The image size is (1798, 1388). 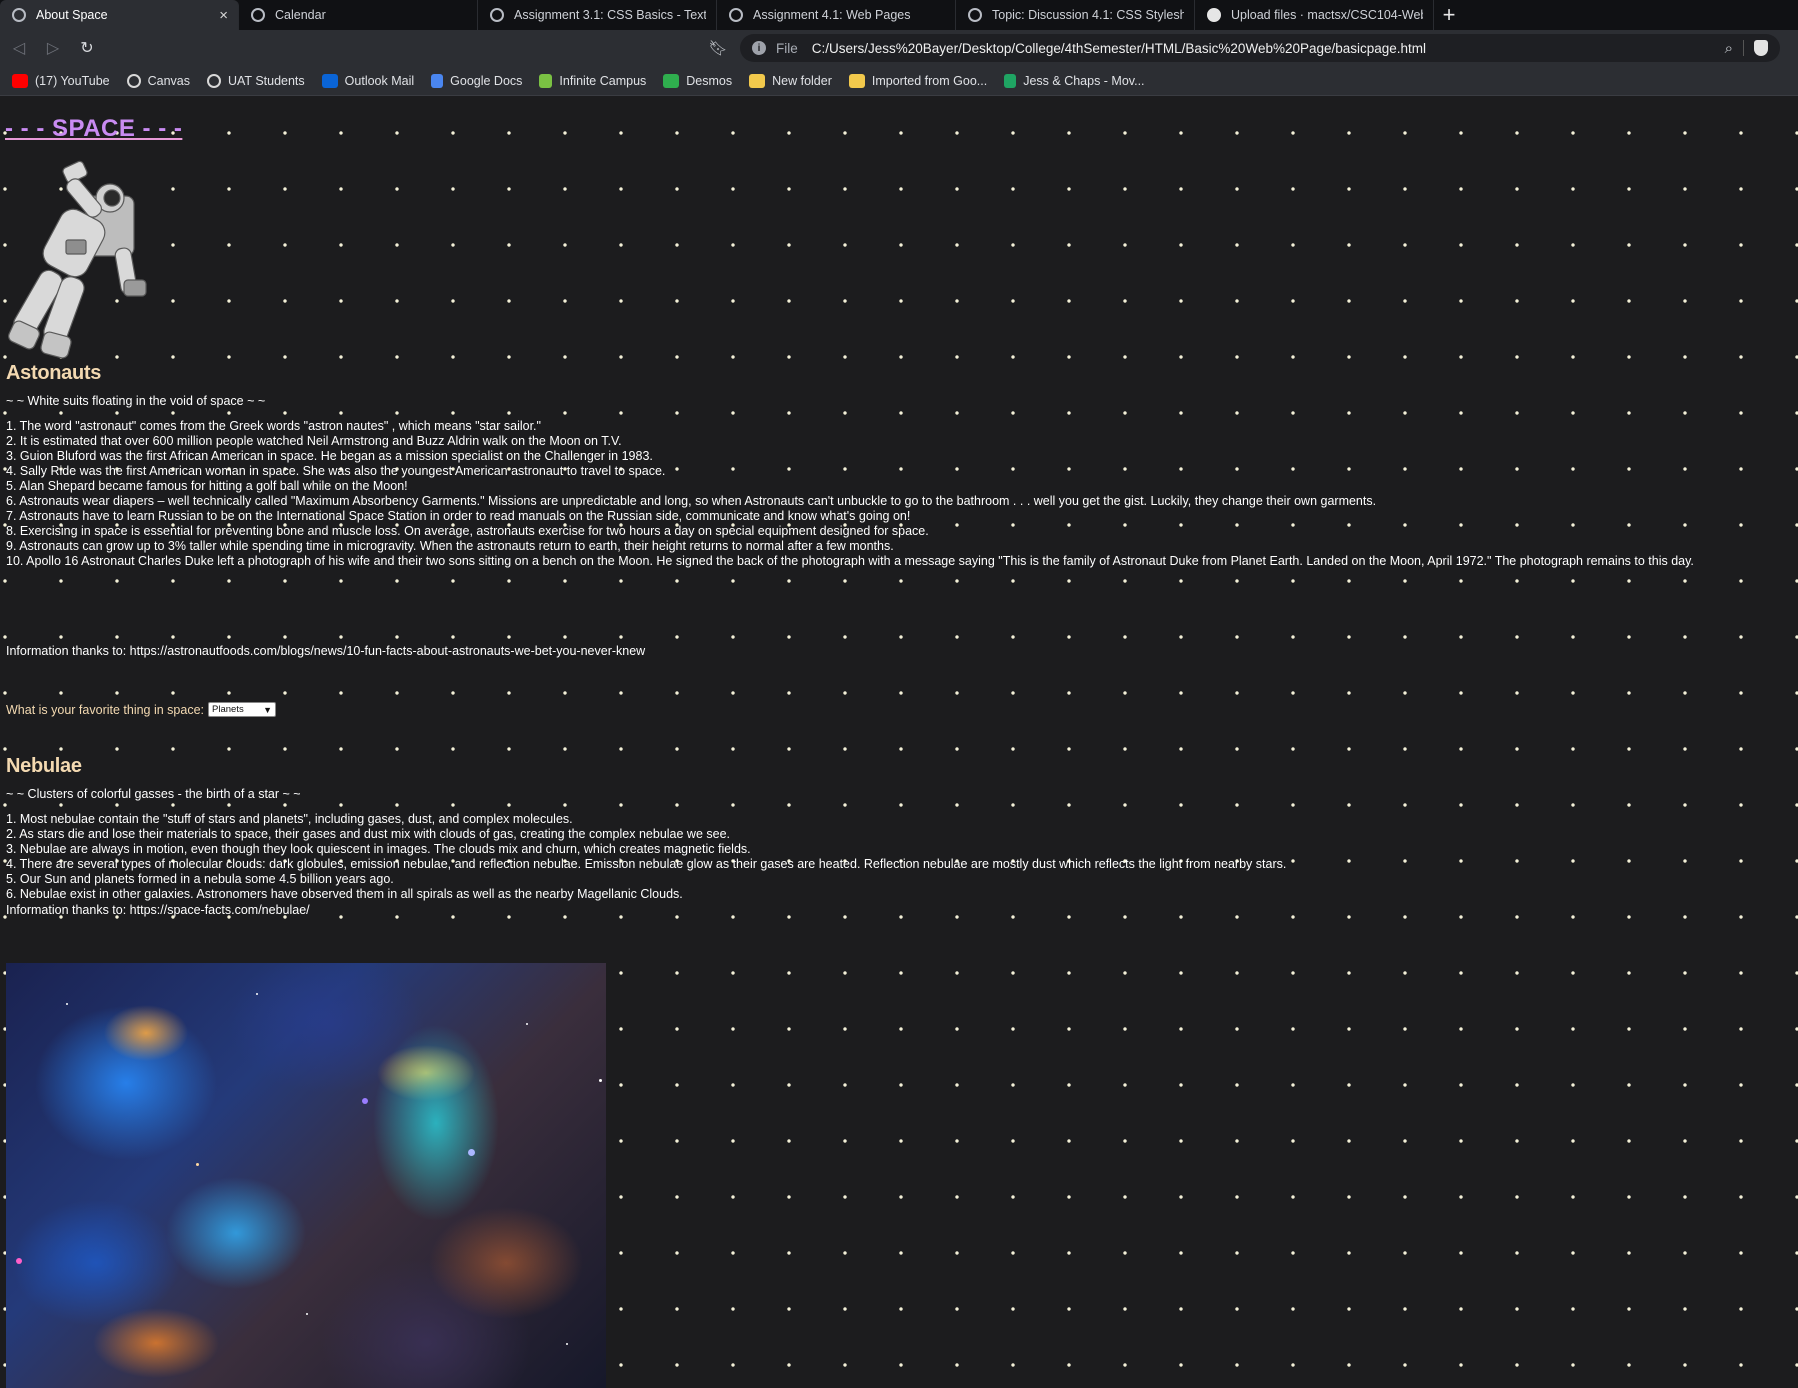 I want to click on nebula-image, so click(x=306, y=1175).